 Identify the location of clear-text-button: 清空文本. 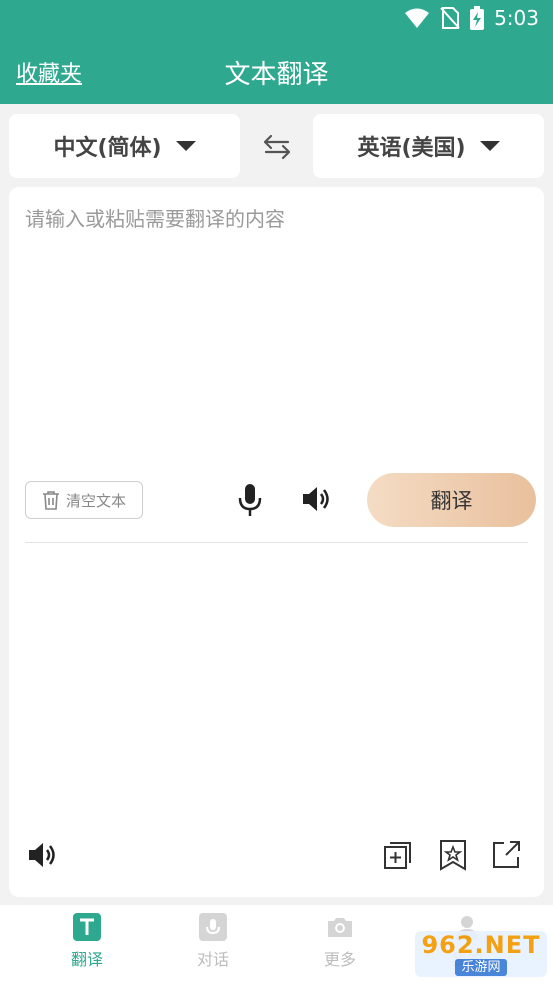
(84, 500).